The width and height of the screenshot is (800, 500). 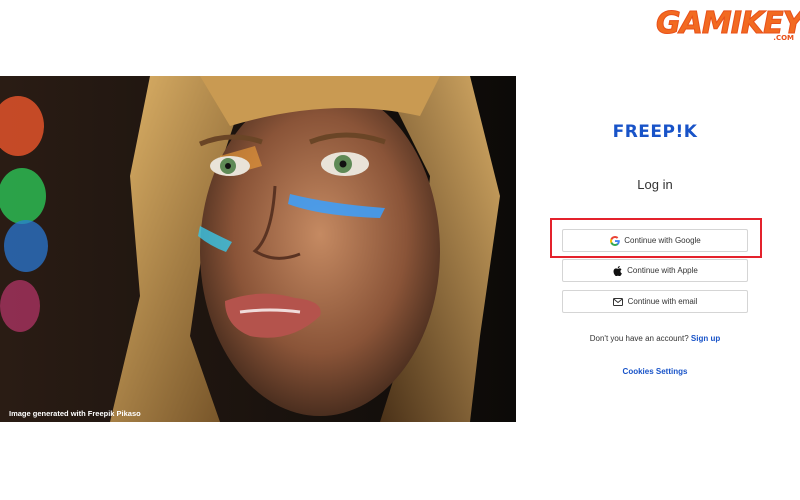 I want to click on freepik-logo: FREEP!K, so click(x=655, y=132).